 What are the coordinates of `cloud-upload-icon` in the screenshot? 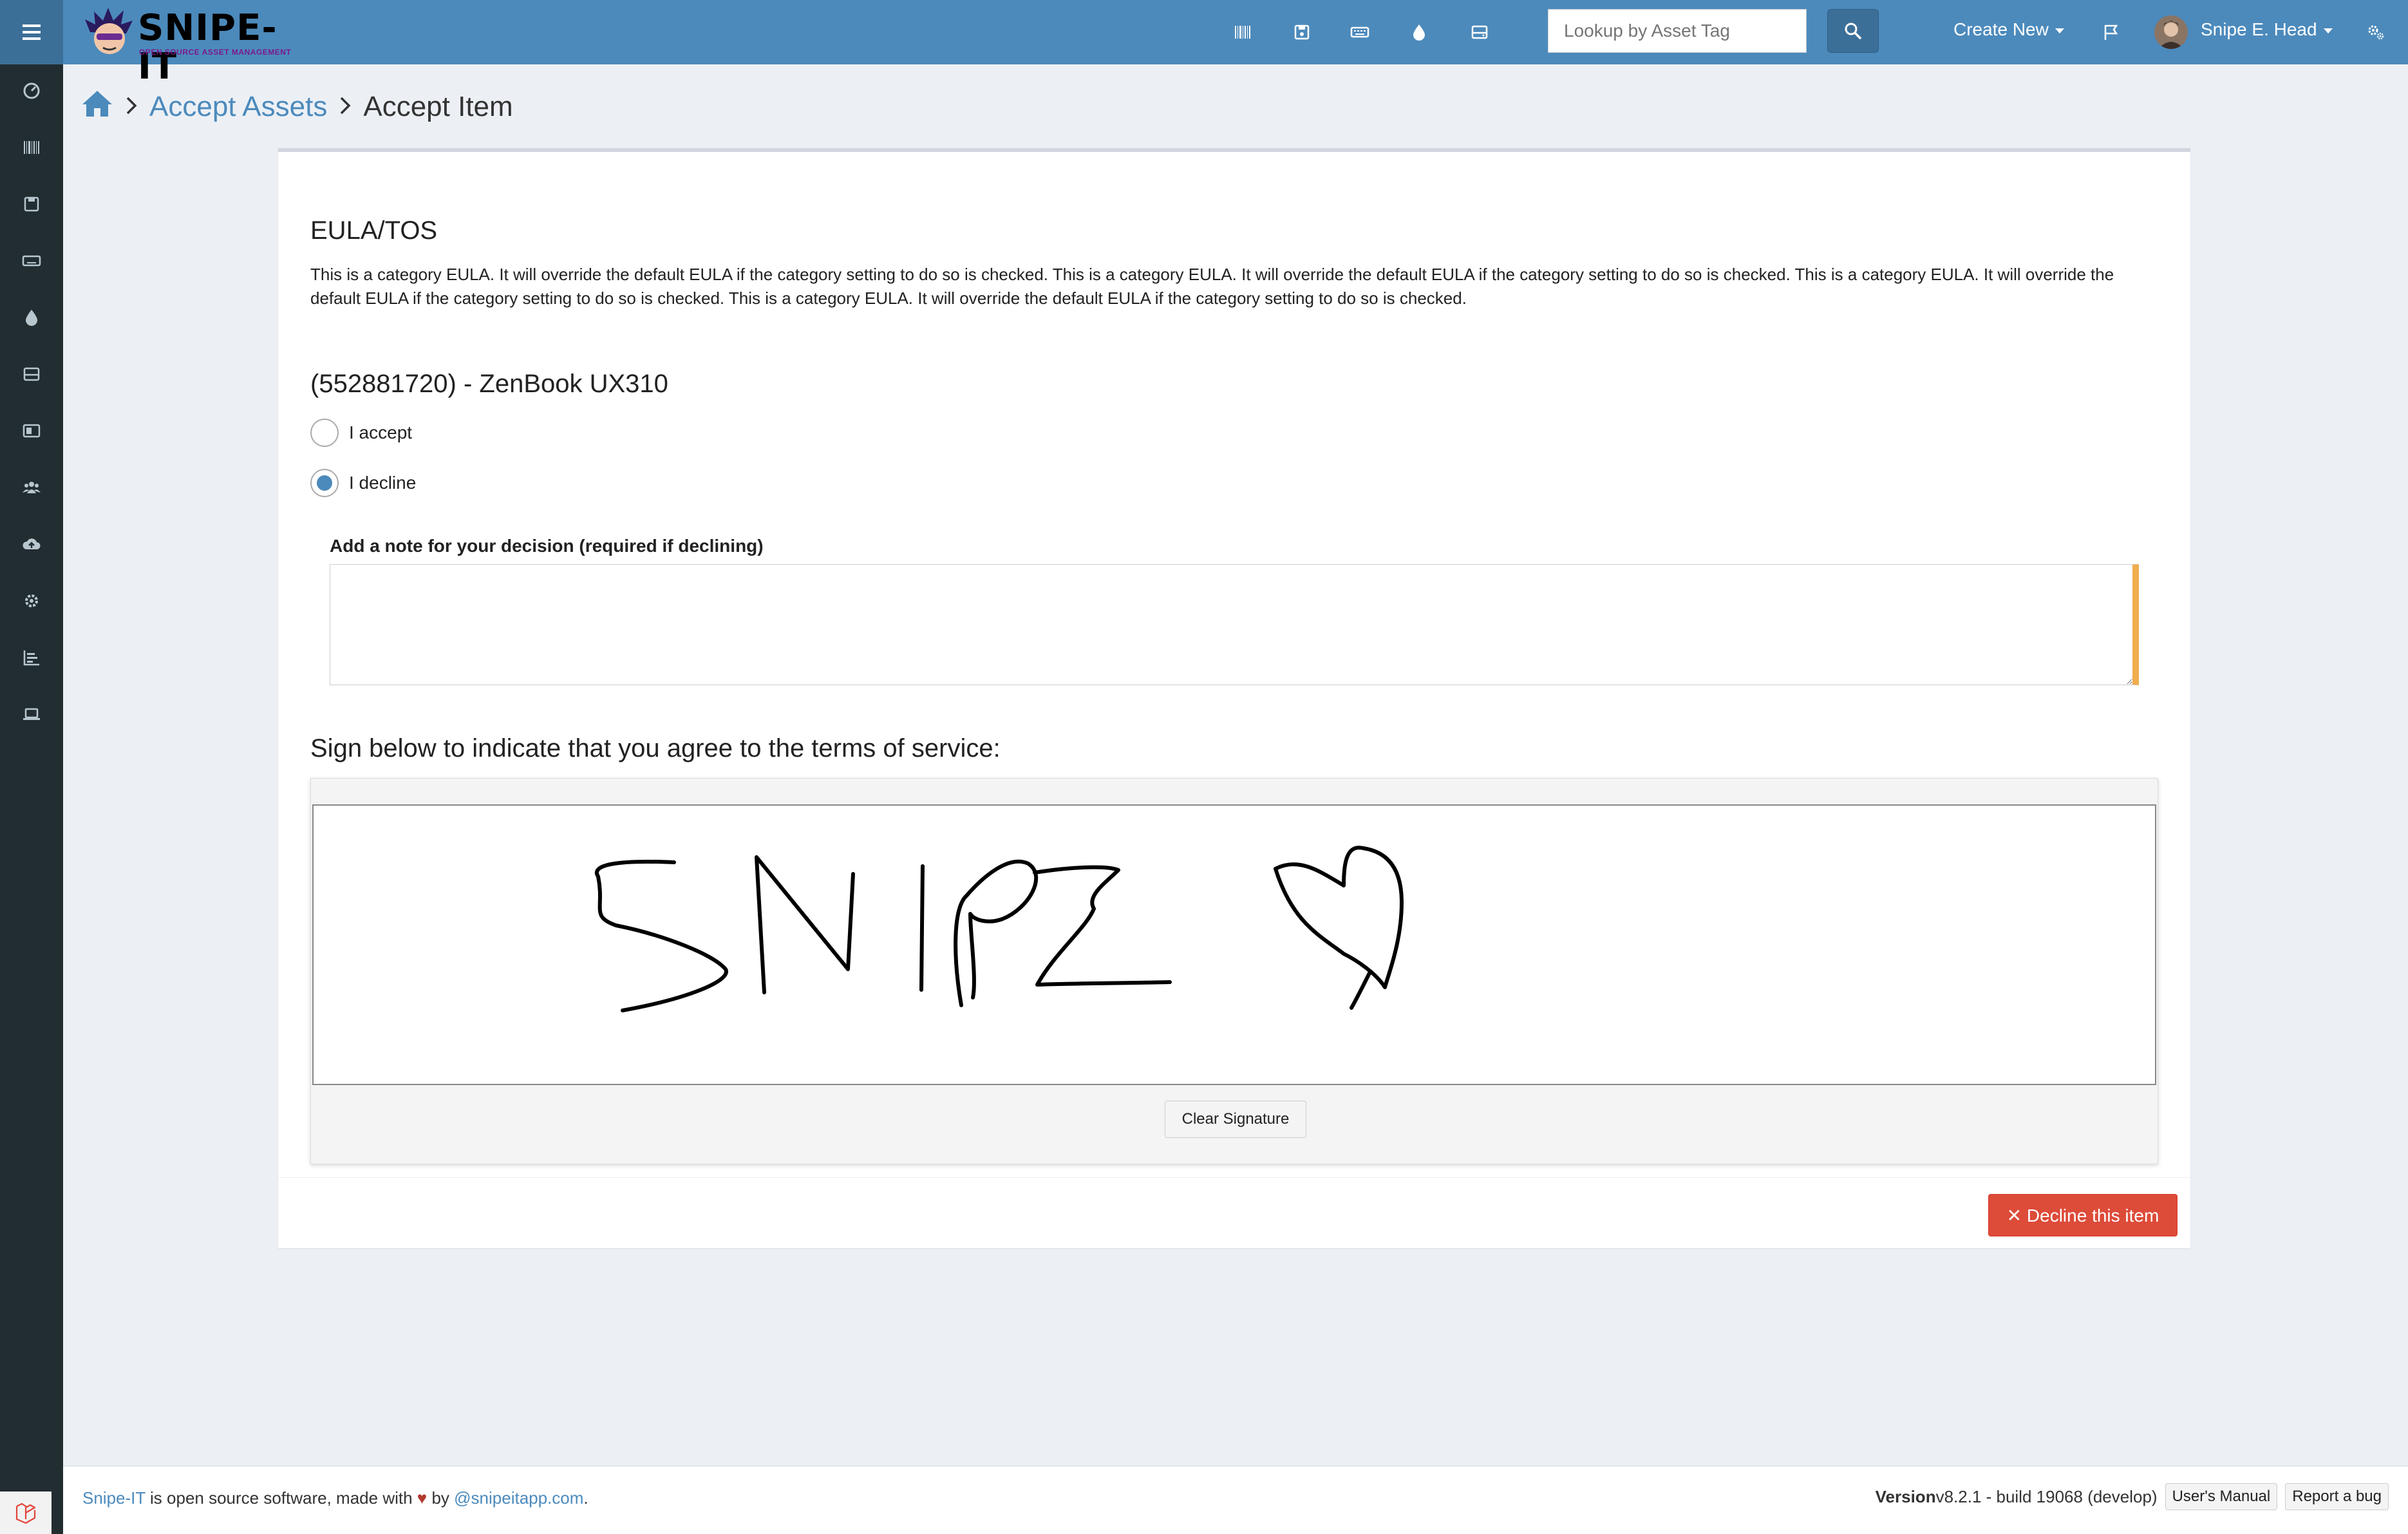 It's located at (32, 543).